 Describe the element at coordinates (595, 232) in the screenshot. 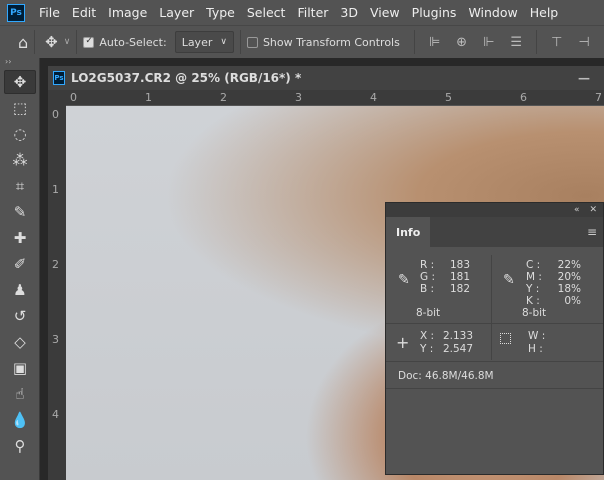

I see `panel-menu-icon: ≡` at that location.